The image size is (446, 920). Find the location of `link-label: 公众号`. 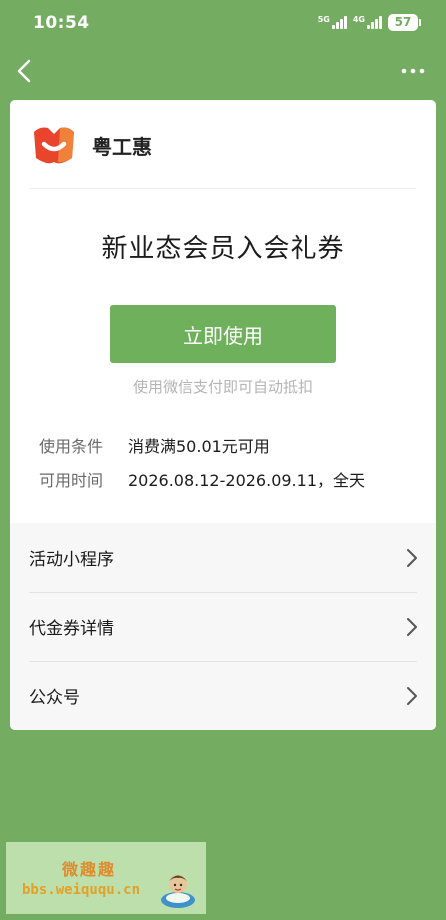

link-label: 公众号 is located at coordinates (54, 698).